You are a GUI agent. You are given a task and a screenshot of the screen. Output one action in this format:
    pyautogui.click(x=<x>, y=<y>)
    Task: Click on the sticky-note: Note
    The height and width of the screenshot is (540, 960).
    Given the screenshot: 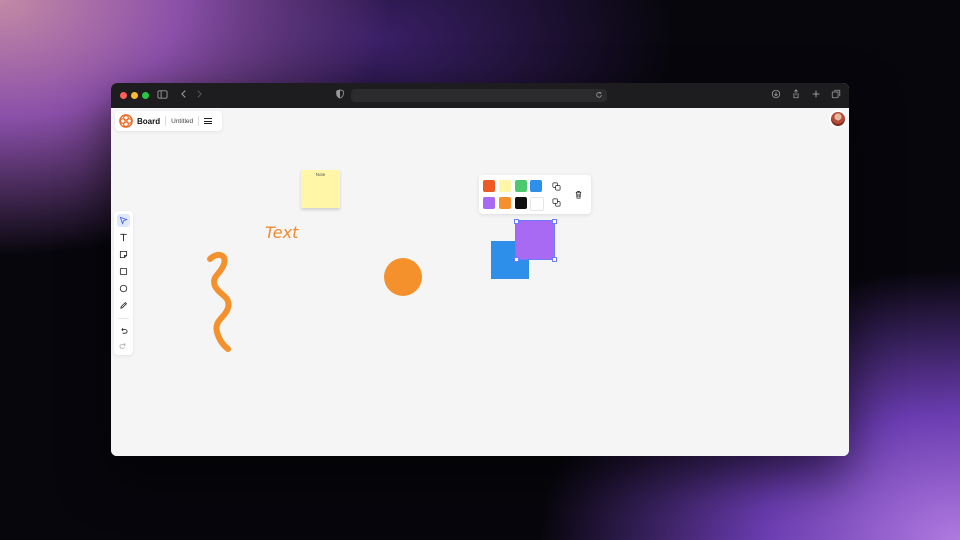 What is the action you would take?
    pyautogui.click(x=320, y=189)
    